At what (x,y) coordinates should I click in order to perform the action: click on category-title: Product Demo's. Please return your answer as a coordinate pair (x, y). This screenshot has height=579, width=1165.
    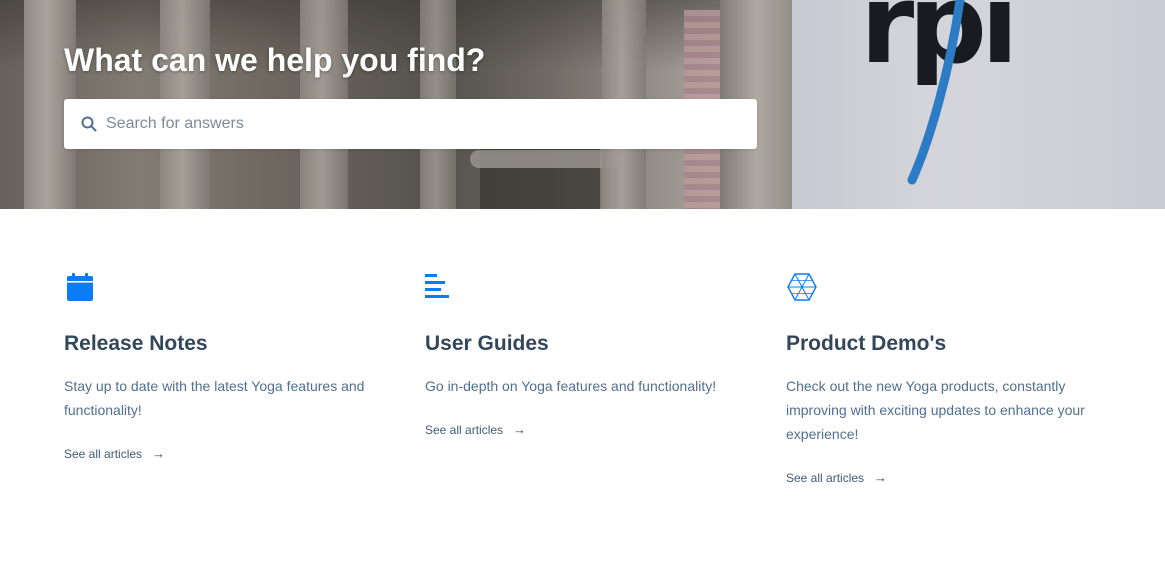
    Looking at the image, I should click on (866, 343).